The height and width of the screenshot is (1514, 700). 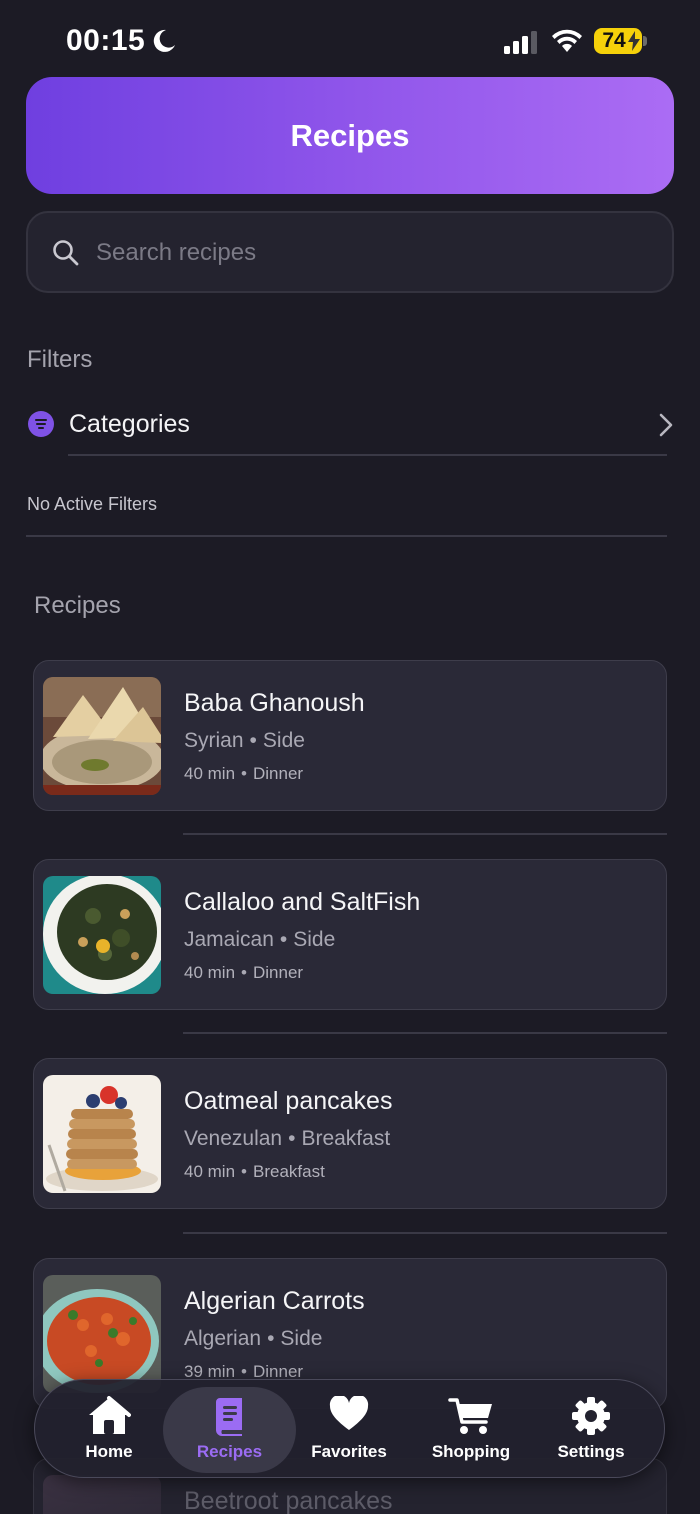 What do you see at coordinates (471, 1451) in the screenshot?
I see `tab-shopping-label: Shopping` at bounding box center [471, 1451].